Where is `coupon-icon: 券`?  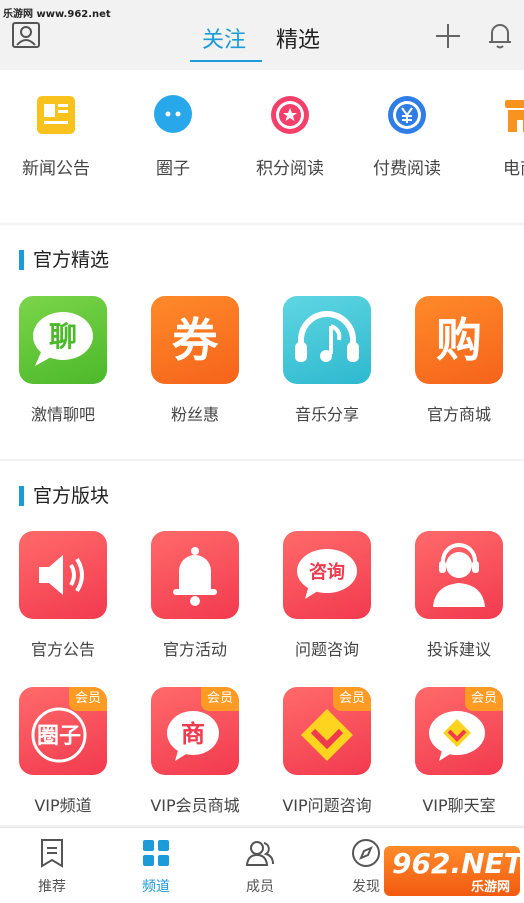 coupon-icon: 券 is located at coordinates (195, 340).